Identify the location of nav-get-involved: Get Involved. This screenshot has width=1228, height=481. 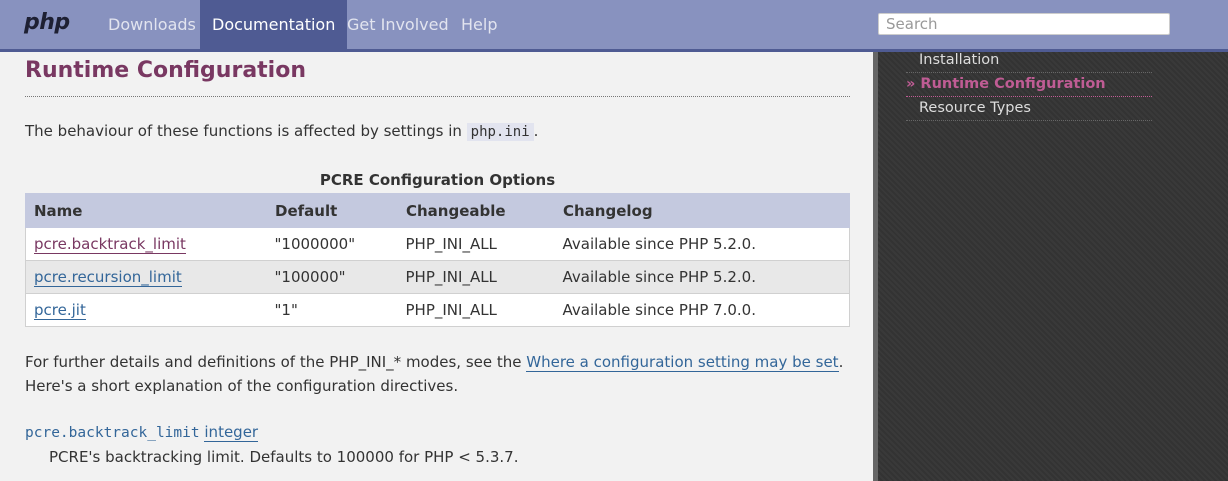
(398, 24).